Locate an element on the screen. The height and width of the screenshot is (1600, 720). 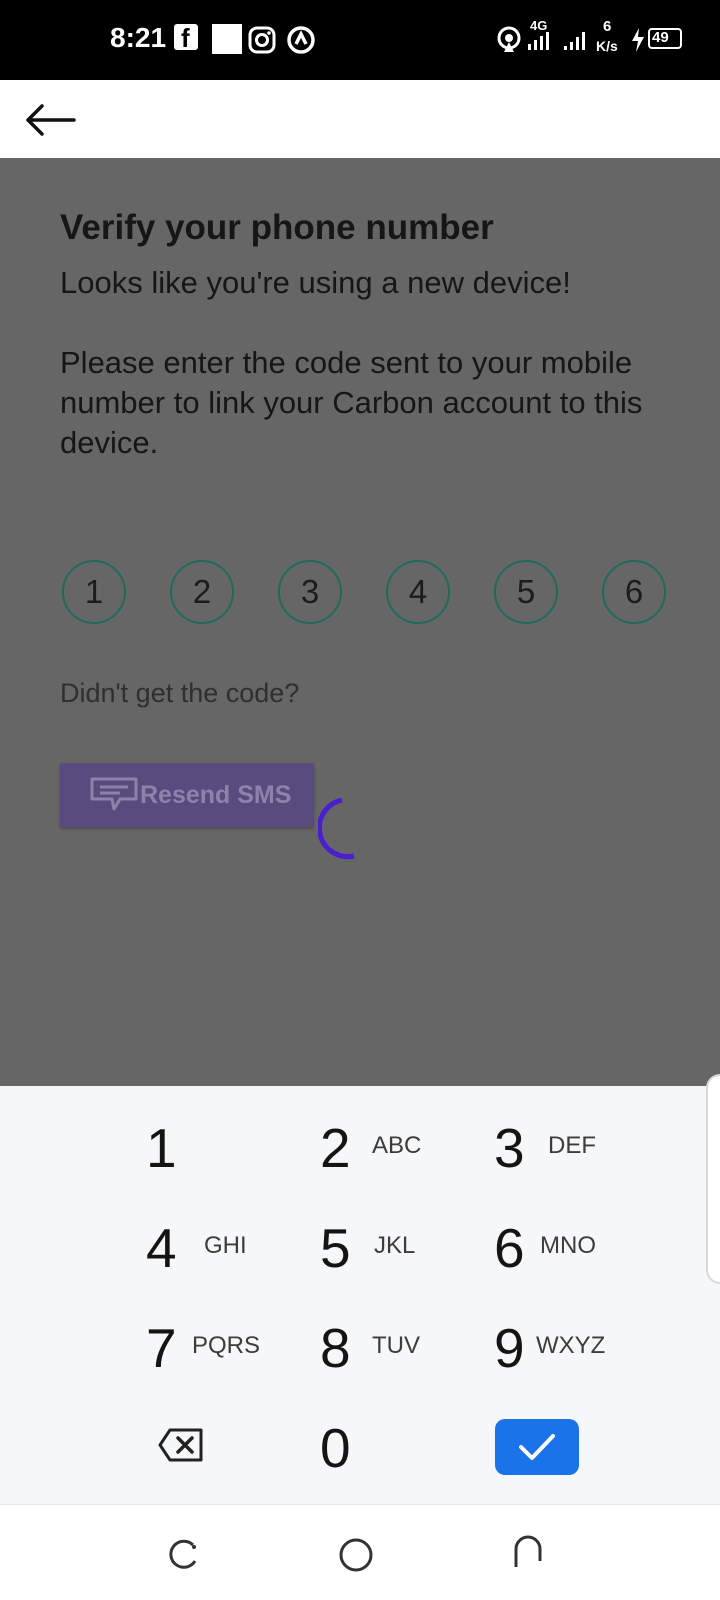
system-nav-bar is located at coordinates (360, 1552).